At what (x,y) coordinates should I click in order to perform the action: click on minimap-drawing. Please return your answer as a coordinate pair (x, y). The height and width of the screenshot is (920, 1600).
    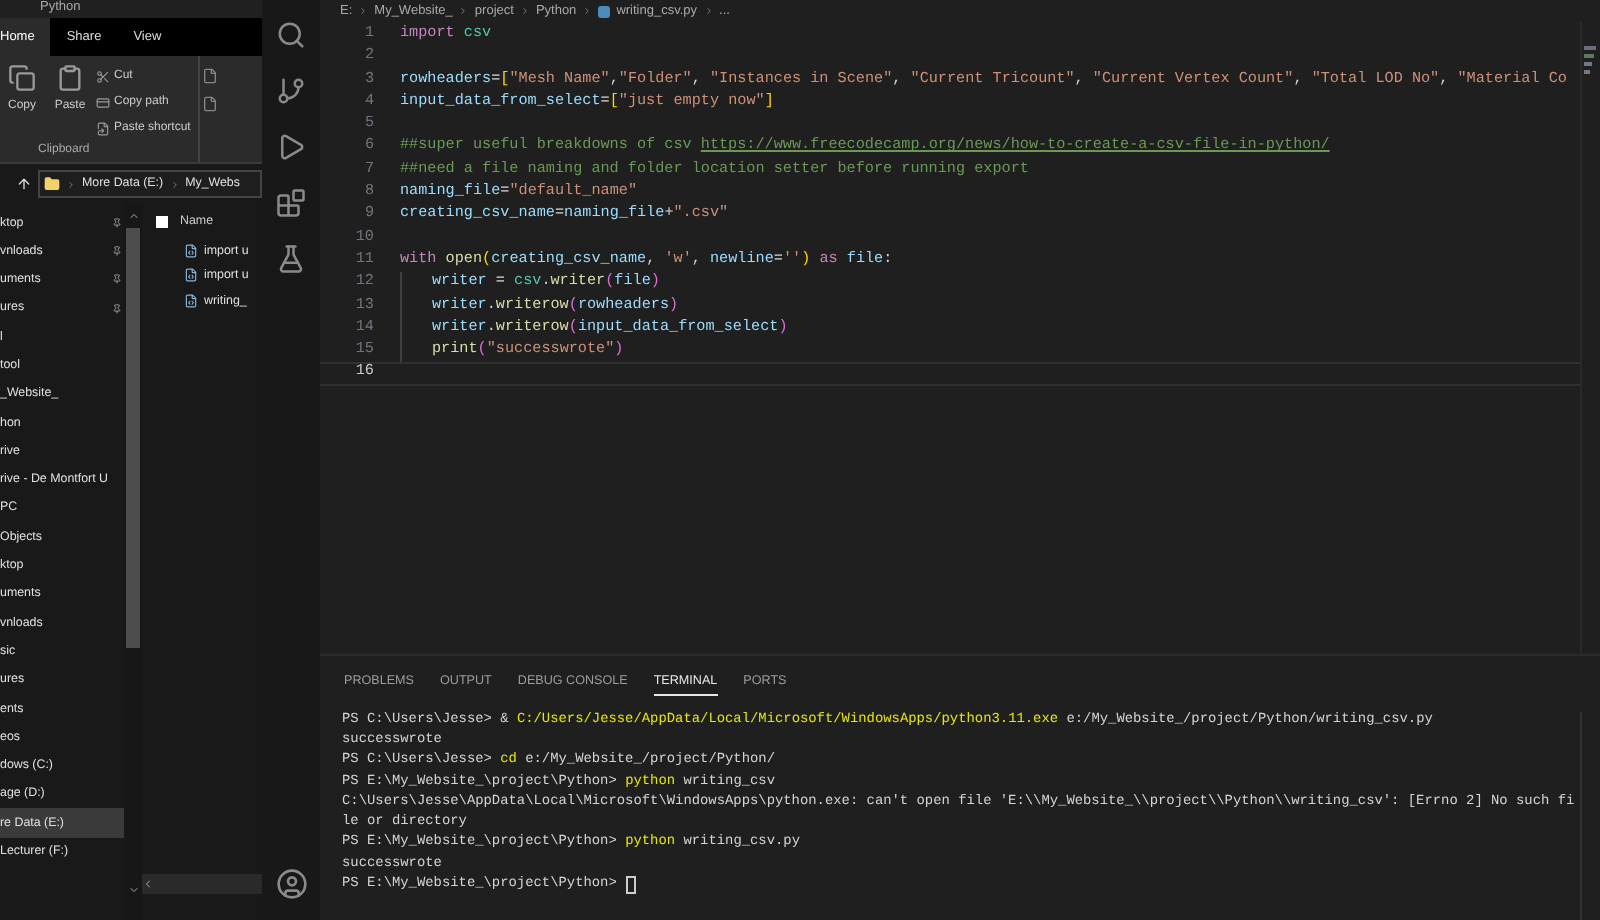
    Looking at the image, I should click on (1590, 60).